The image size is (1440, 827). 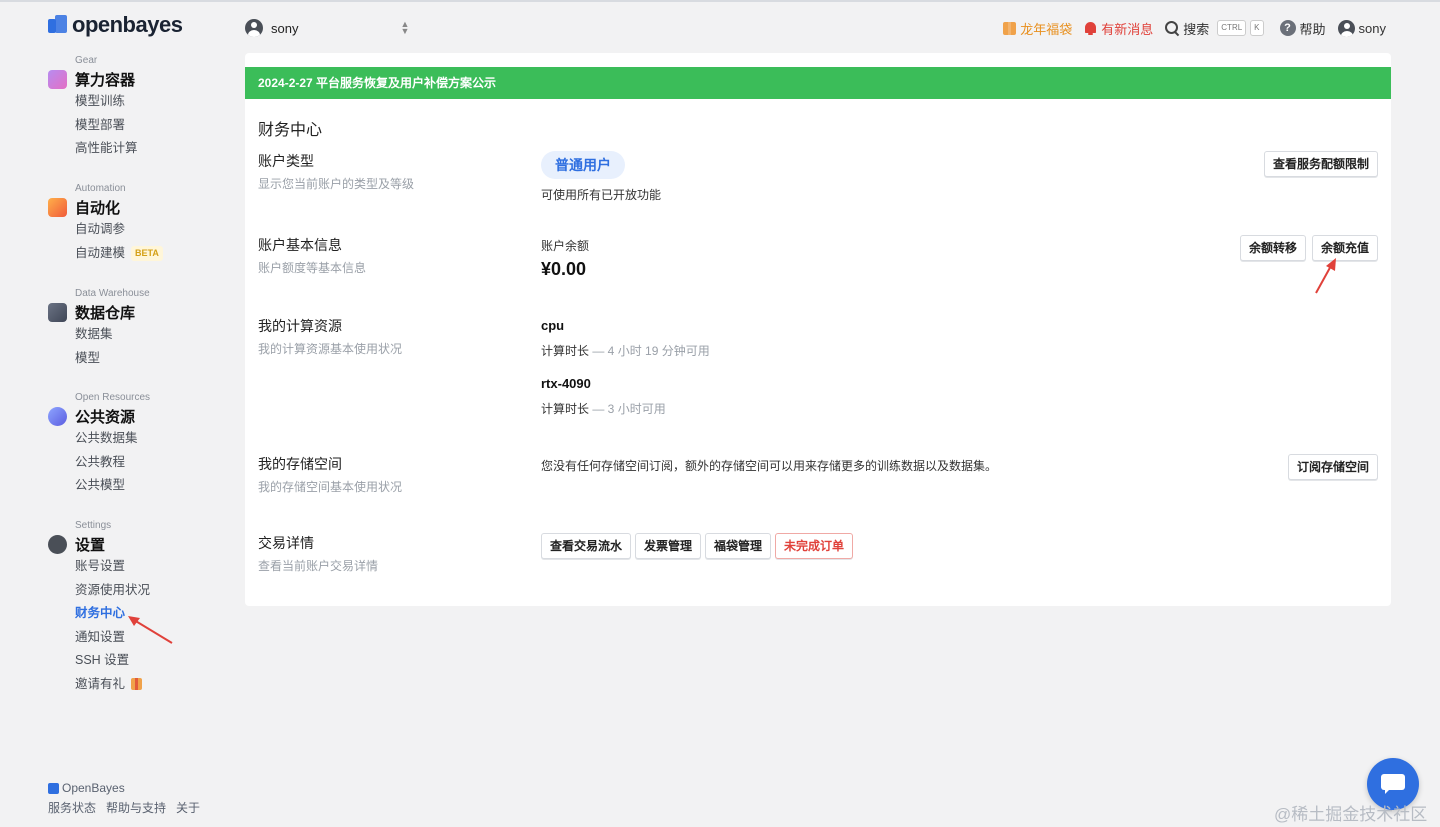 What do you see at coordinates (668, 546) in the screenshot?
I see `invoice-management-button: 发票管理` at bounding box center [668, 546].